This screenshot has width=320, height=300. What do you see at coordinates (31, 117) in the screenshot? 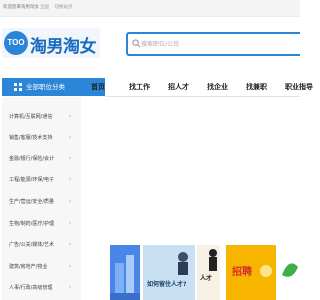
I see `category-label: 计算机/互联网/通信` at bounding box center [31, 117].